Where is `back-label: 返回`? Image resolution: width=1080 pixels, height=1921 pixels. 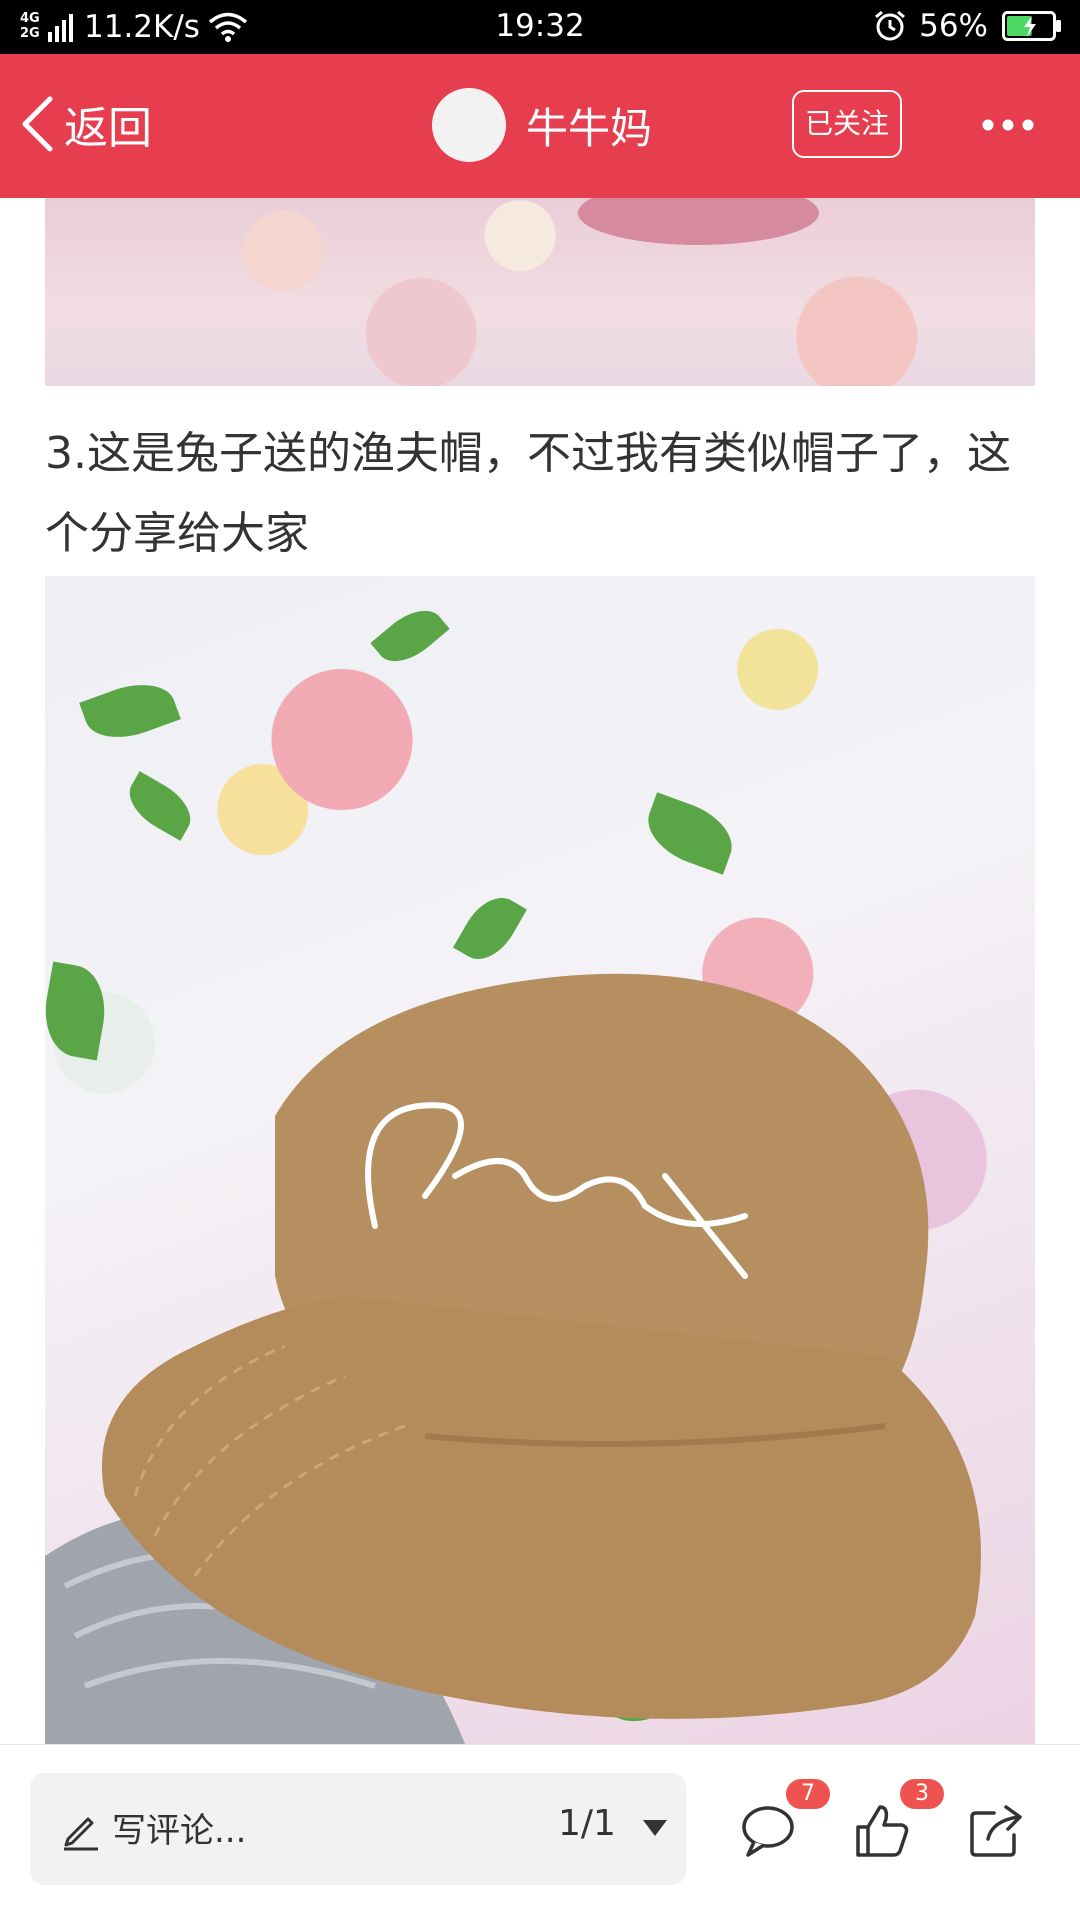 back-label: 返回 is located at coordinates (108, 128).